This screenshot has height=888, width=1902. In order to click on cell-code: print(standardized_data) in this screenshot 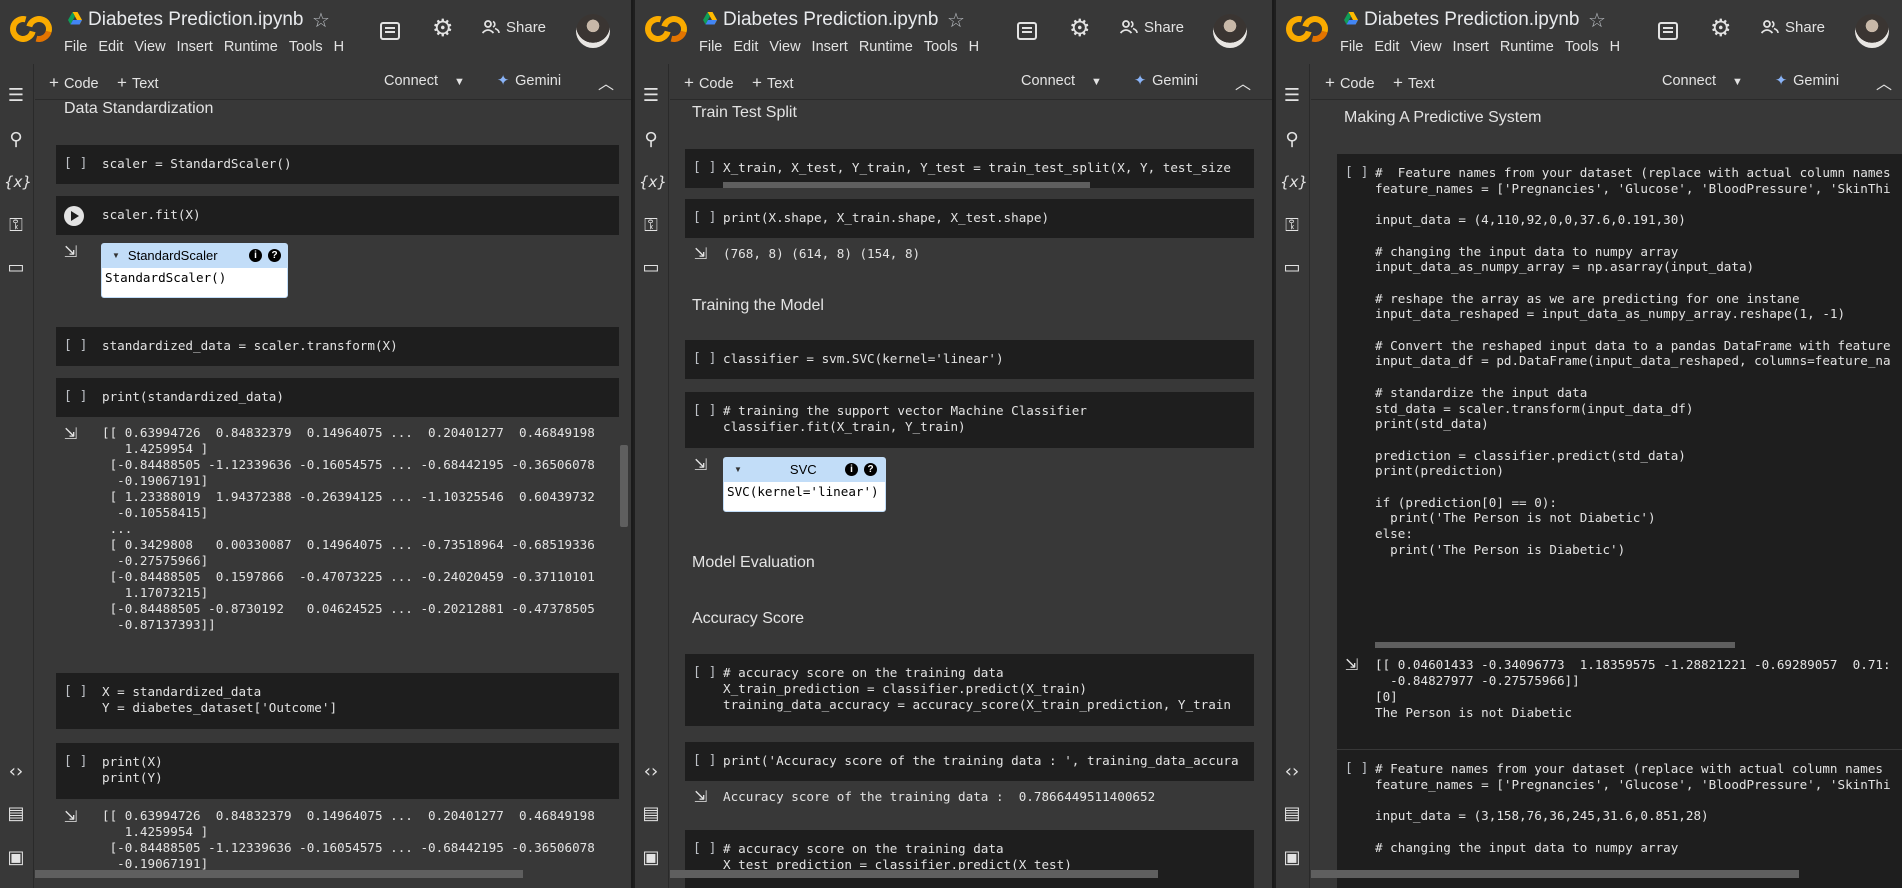, I will do `click(193, 397)`.